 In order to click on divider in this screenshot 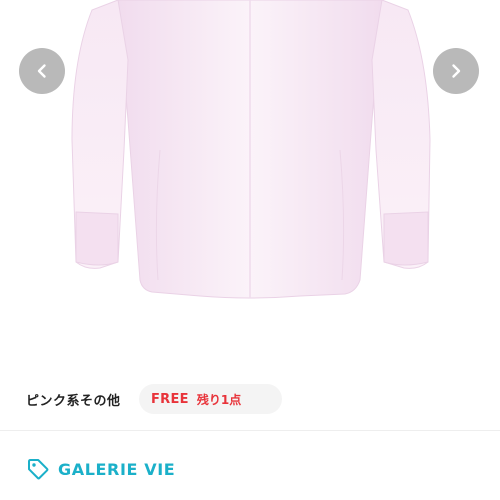, I will do `click(250, 430)`.